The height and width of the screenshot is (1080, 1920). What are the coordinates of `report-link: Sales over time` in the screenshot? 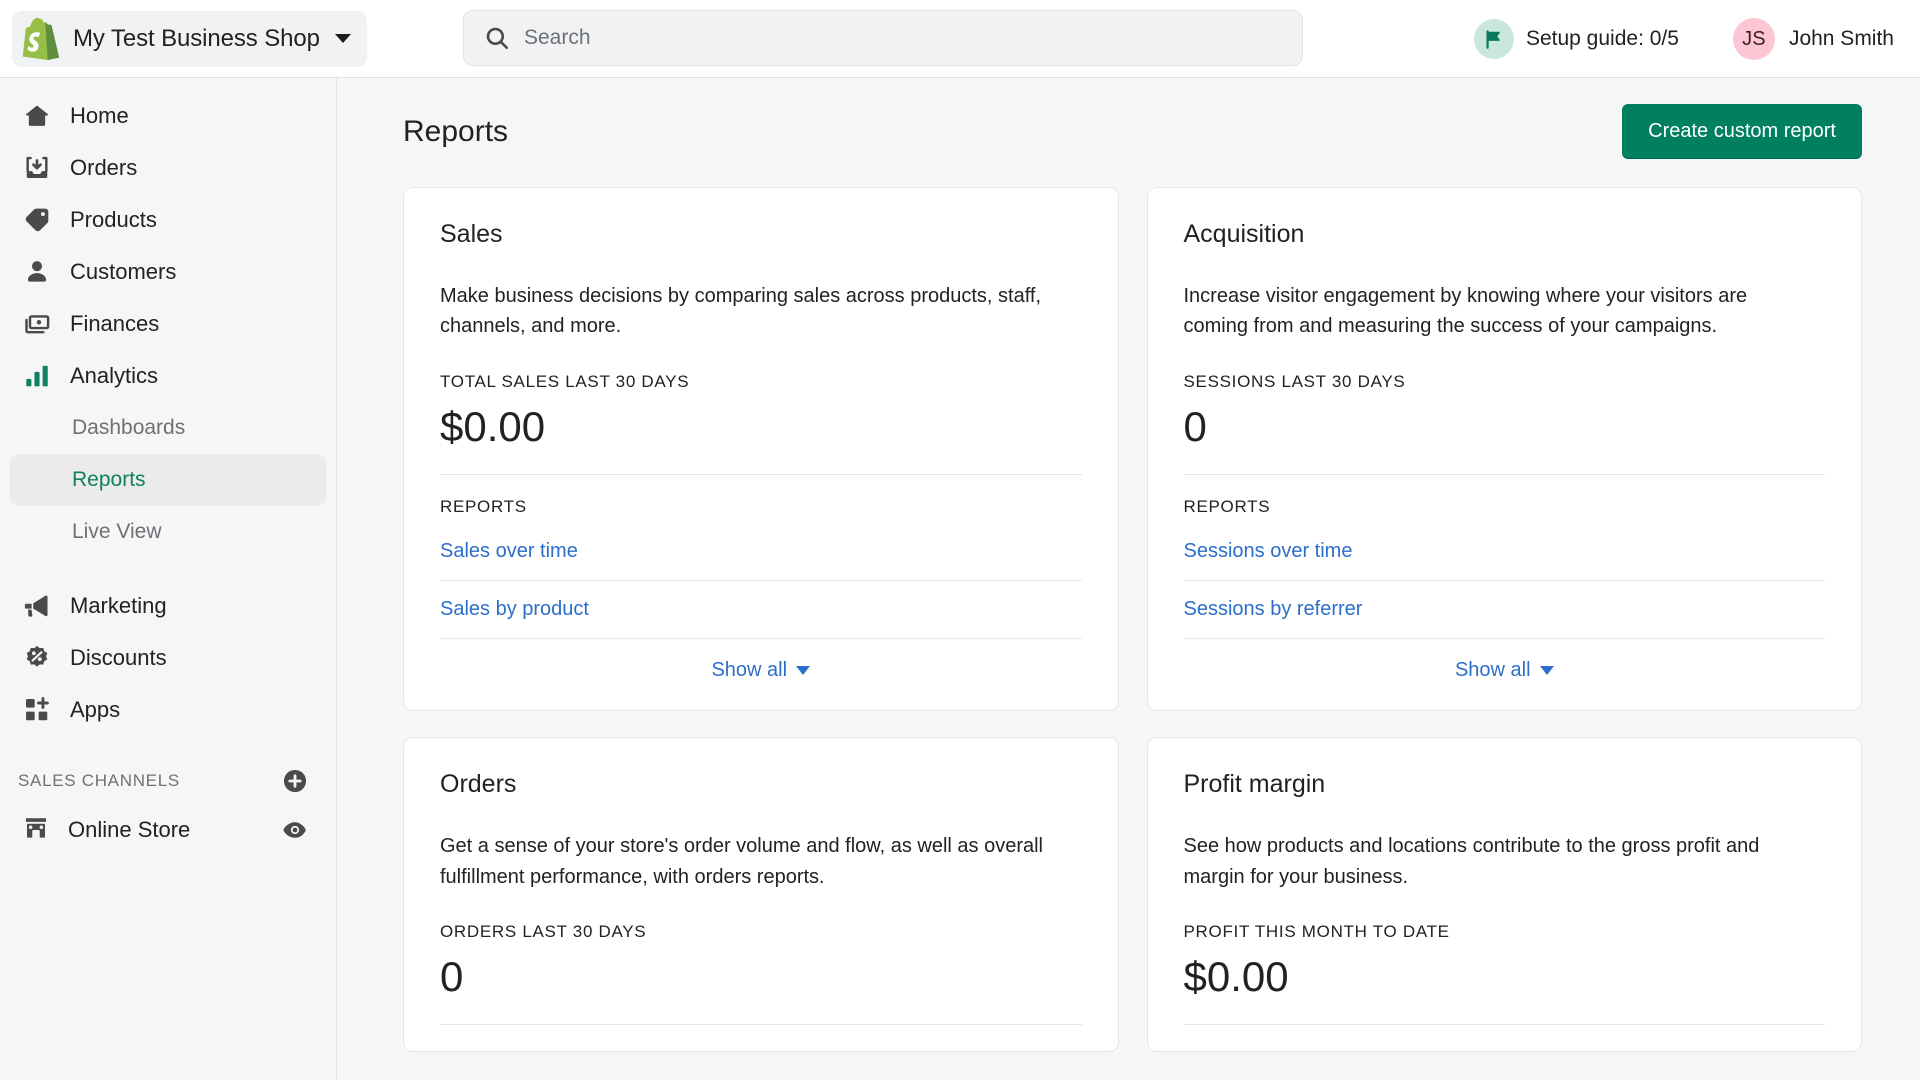 It's located at (761, 552).